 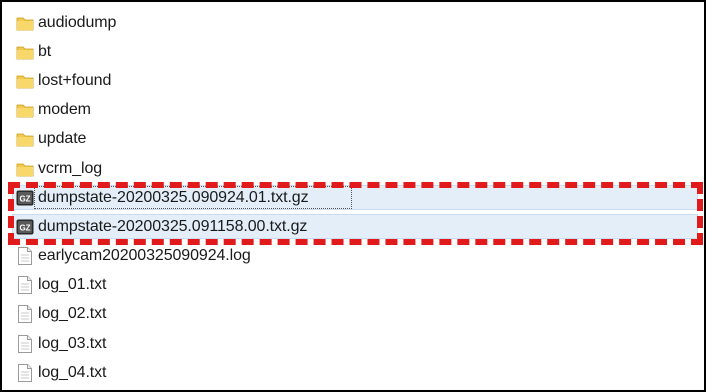 What do you see at coordinates (77, 22) in the screenshot?
I see `file-name: audiodump` at bounding box center [77, 22].